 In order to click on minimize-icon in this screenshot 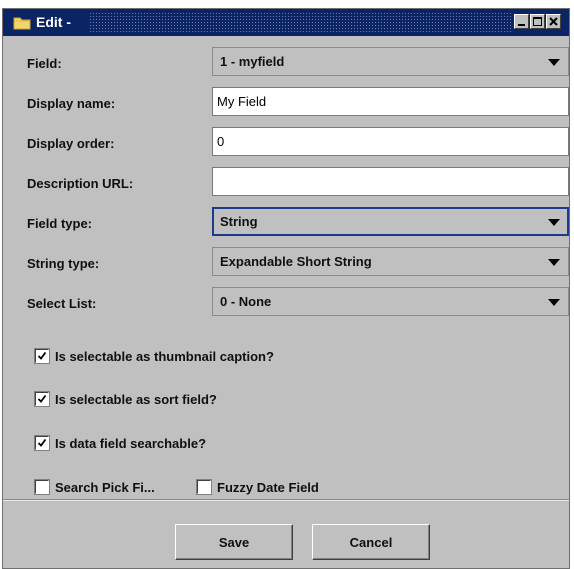, I will do `click(521, 21)`.